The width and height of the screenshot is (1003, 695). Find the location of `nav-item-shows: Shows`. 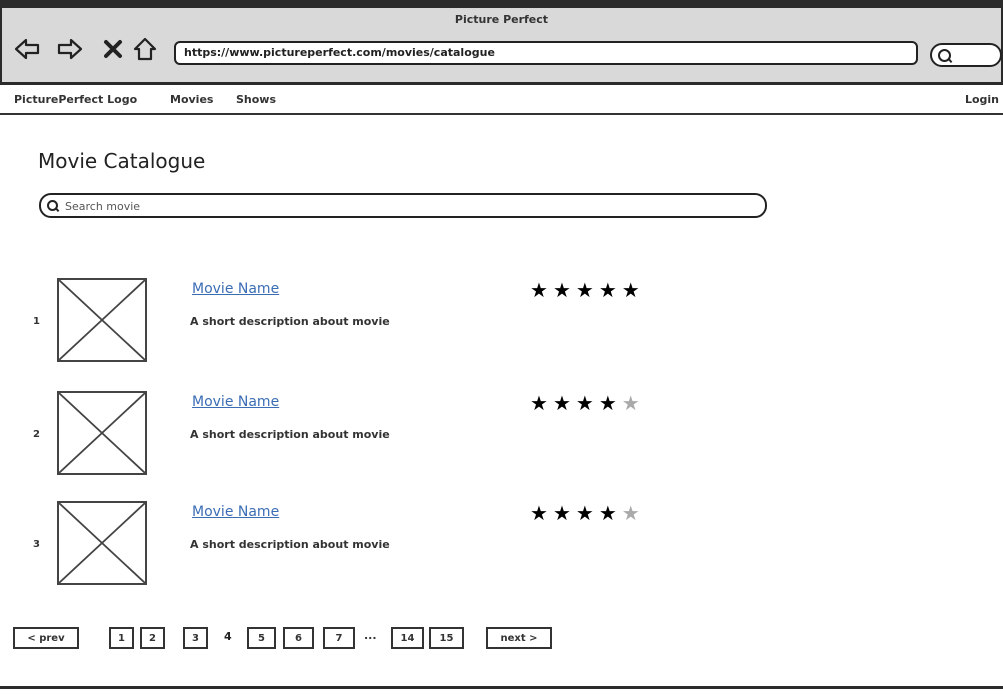

nav-item-shows: Shows is located at coordinates (256, 99).